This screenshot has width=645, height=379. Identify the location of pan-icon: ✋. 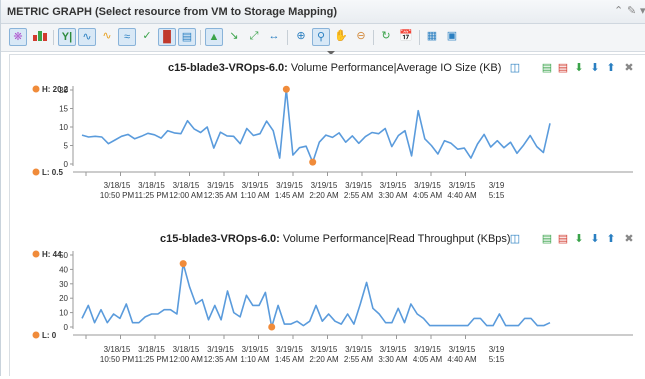
(341, 37).